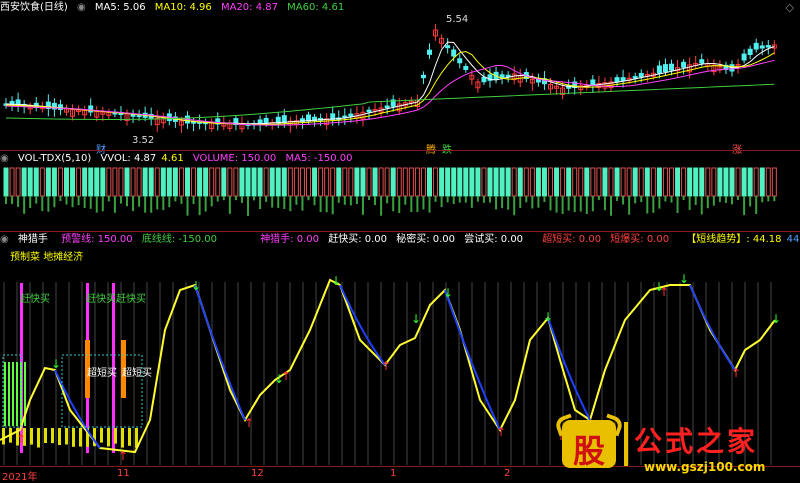  What do you see at coordinates (416, 319) in the screenshot?
I see `down-arrow-icon: ↓` at bounding box center [416, 319].